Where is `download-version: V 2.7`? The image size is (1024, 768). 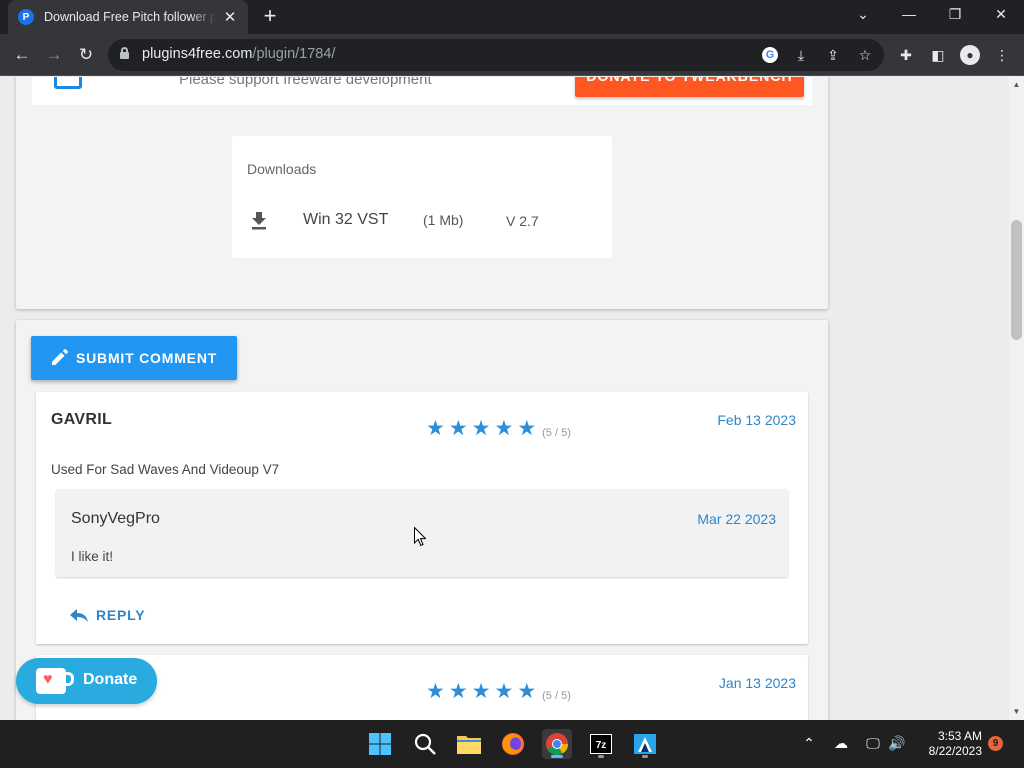 download-version: V 2.7 is located at coordinates (522, 221).